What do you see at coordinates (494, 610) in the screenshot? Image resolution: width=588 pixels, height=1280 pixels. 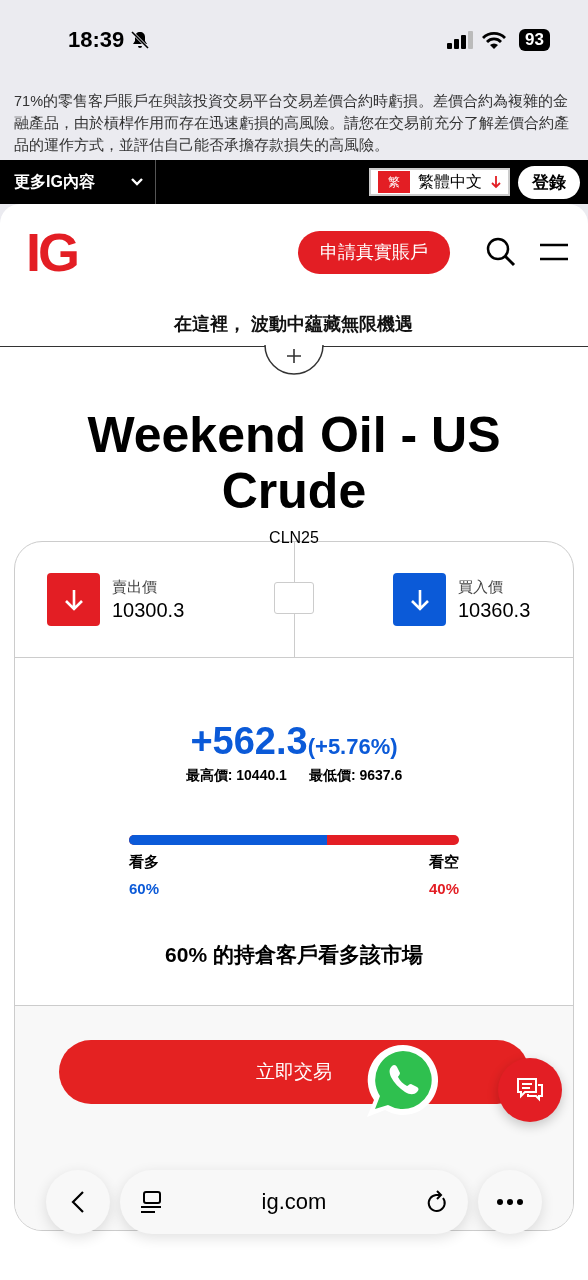 I see `price-value: 10360.3` at bounding box center [494, 610].